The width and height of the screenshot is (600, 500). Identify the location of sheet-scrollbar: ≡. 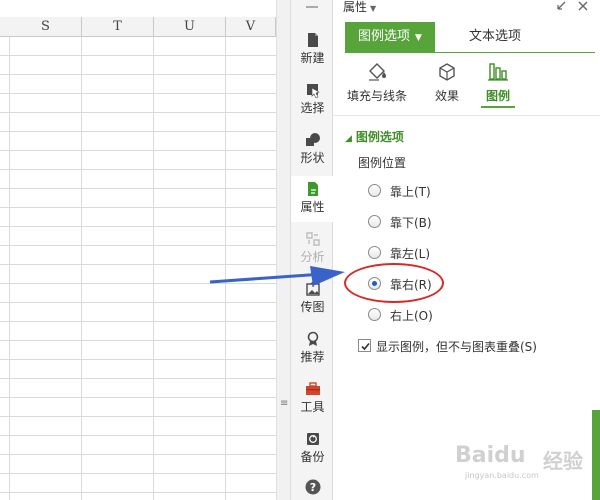
(283, 250).